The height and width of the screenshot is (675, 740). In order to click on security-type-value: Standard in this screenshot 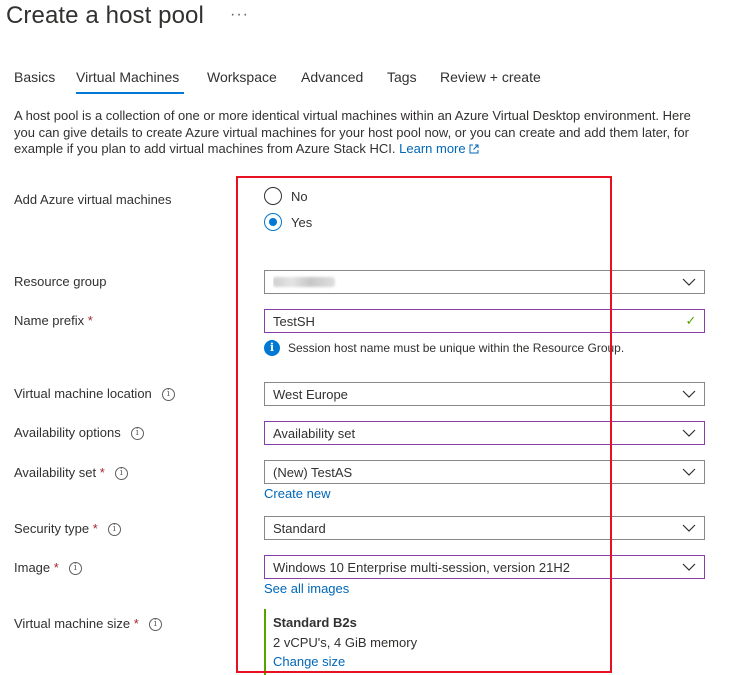, I will do `click(299, 528)`.